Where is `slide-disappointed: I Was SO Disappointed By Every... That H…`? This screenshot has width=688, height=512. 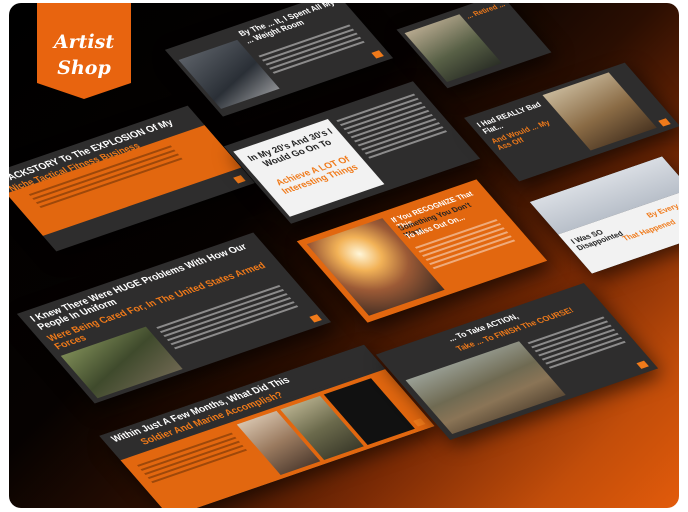 slide-disappointed: I Was SO Disappointed By Every... That H… is located at coordinates (604, 215).